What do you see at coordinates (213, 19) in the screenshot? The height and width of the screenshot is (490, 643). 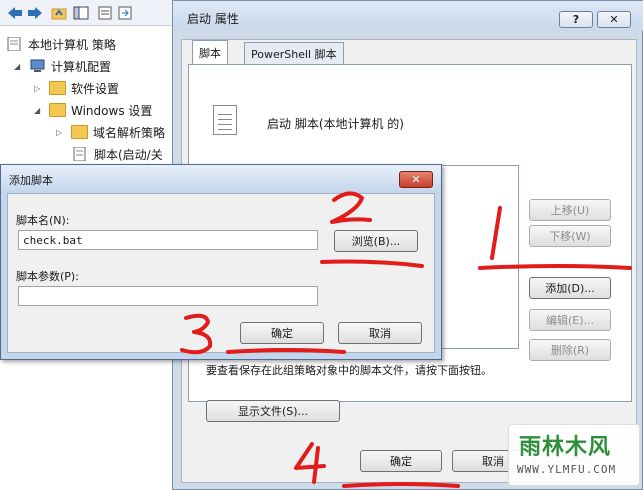 I see `dialog-title: 启动 属性` at bounding box center [213, 19].